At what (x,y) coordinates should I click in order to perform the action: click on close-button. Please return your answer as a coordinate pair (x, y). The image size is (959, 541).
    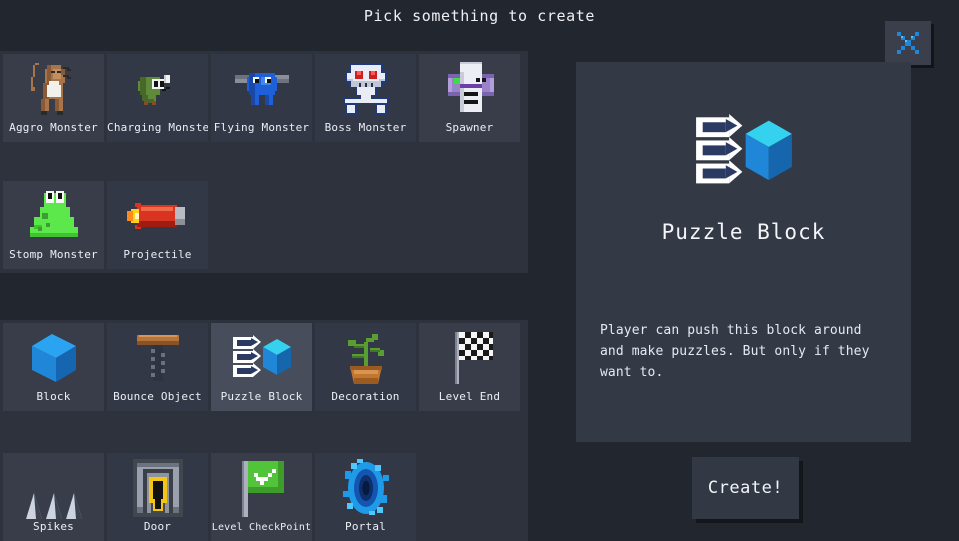
    Looking at the image, I should click on (908, 43).